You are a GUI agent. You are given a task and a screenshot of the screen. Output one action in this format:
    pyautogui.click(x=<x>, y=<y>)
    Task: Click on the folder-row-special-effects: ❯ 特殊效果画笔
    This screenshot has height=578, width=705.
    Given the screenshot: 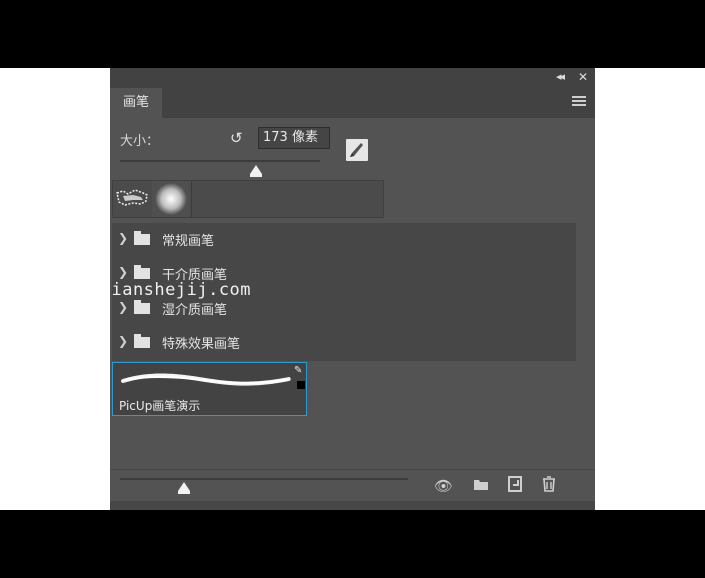 What is the action you would take?
    pyautogui.click(x=344, y=343)
    